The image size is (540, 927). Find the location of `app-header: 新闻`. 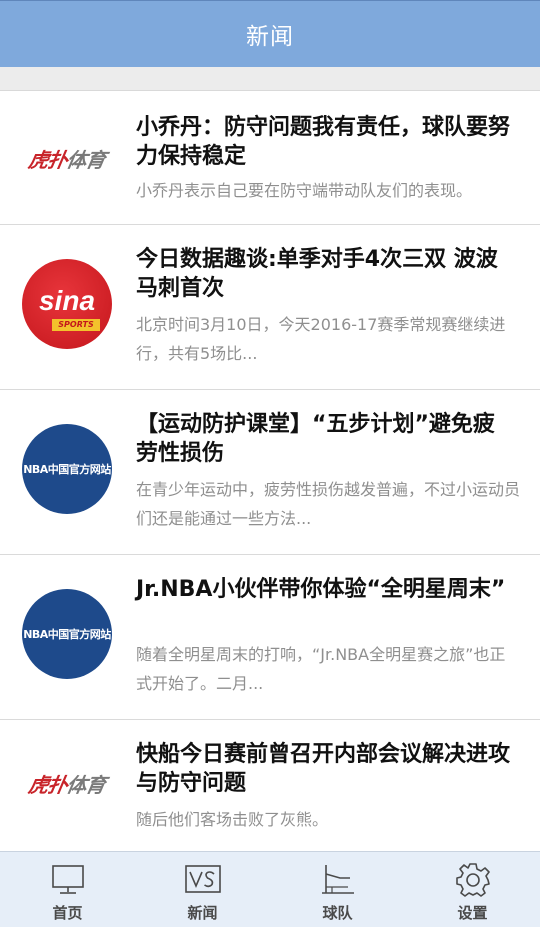

app-header: 新闻 is located at coordinates (270, 33).